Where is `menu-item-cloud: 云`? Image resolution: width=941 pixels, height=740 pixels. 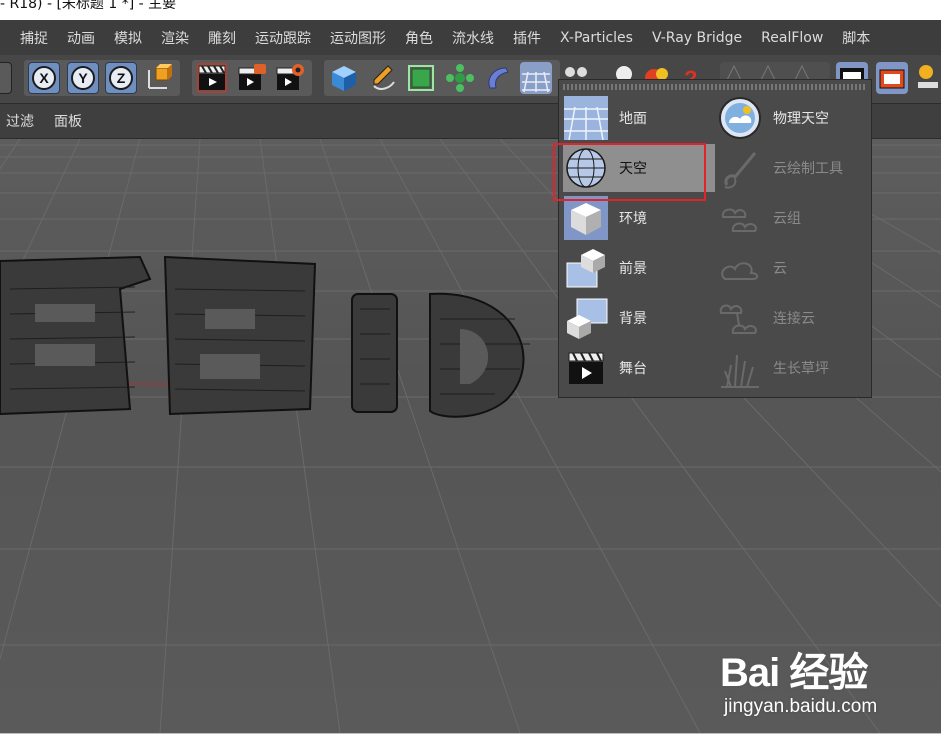 menu-item-cloud: 云 is located at coordinates (793, 268).